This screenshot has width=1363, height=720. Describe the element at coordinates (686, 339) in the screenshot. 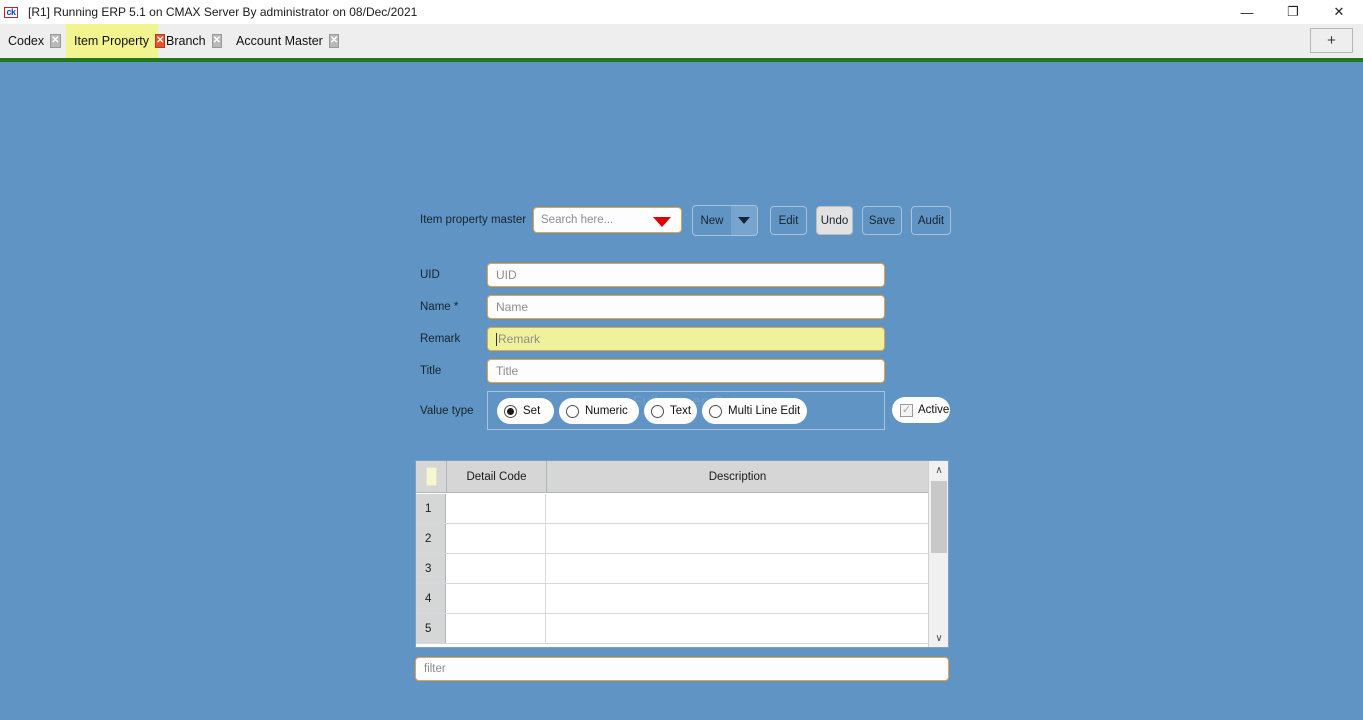

I see `remark-input: Remark` at that location.